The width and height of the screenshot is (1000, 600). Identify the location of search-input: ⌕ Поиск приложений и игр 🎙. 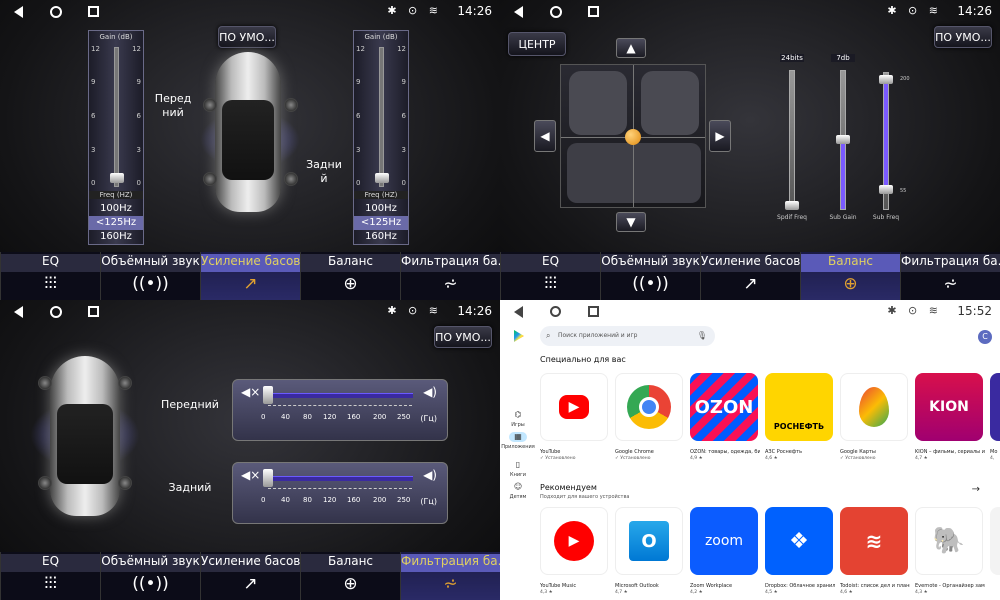
(627, 336).